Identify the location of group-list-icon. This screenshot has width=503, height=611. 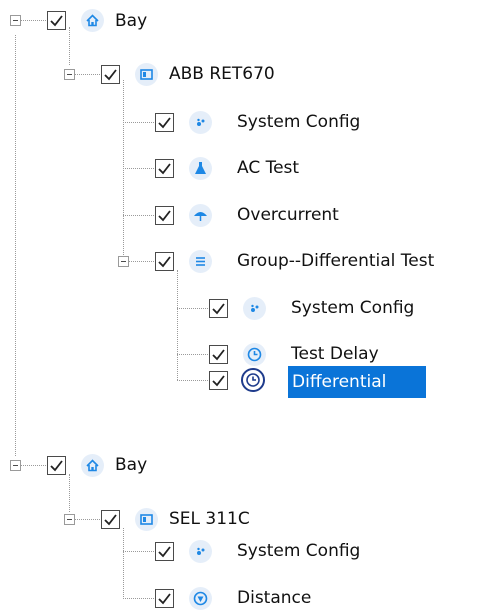
(200, 261).